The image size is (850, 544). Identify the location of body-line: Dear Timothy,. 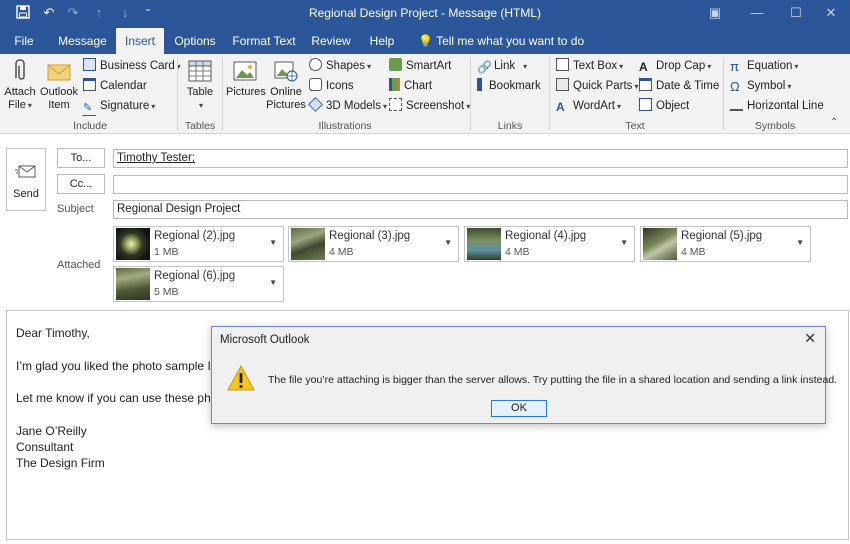
(53, 333).